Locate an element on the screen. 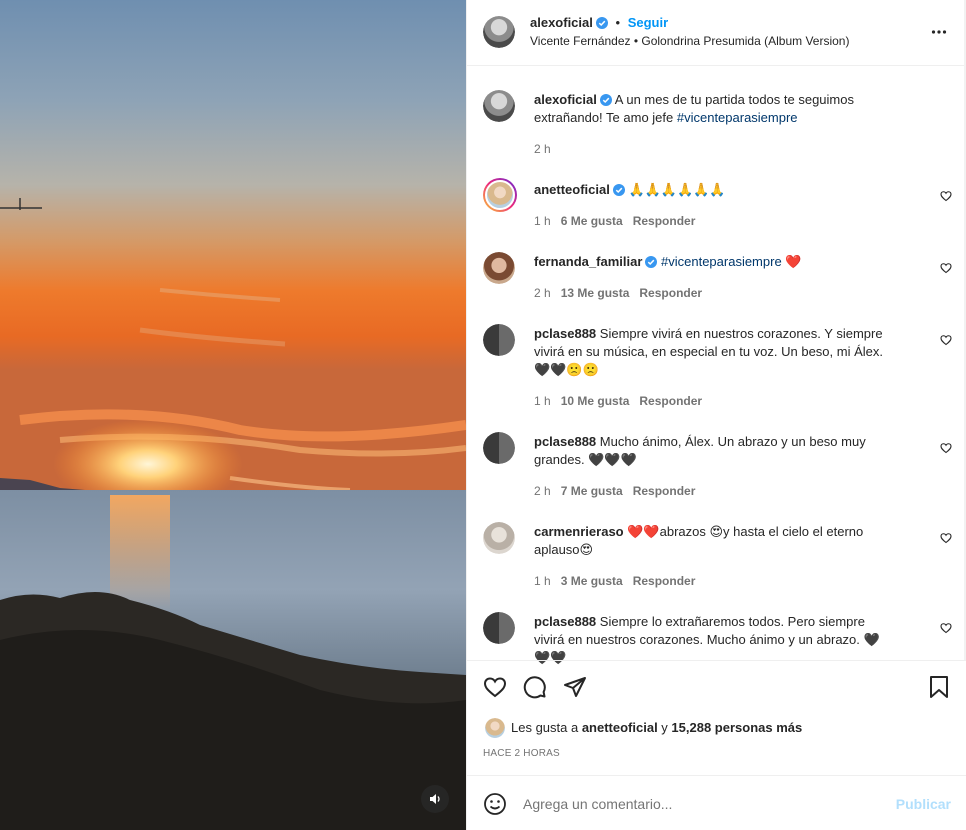 The height and width of the screenshot is (830, 966). more-icon is located at coordinates (939, 32).